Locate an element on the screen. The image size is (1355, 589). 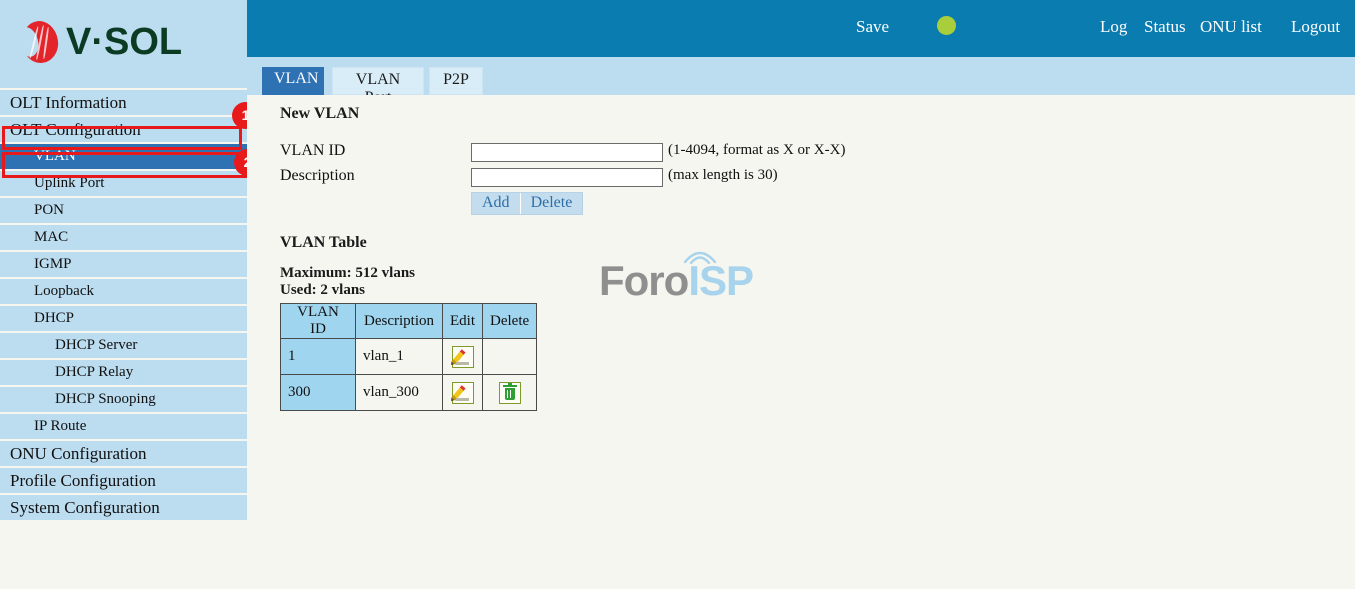
vsol-leaf-icon is located at coordinates (37, 42).